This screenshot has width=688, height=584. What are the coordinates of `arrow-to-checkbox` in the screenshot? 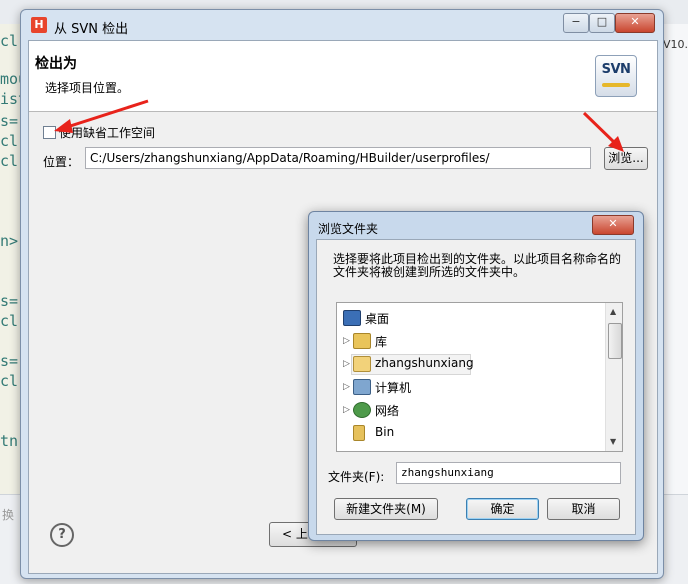 It's located at (101, 116).